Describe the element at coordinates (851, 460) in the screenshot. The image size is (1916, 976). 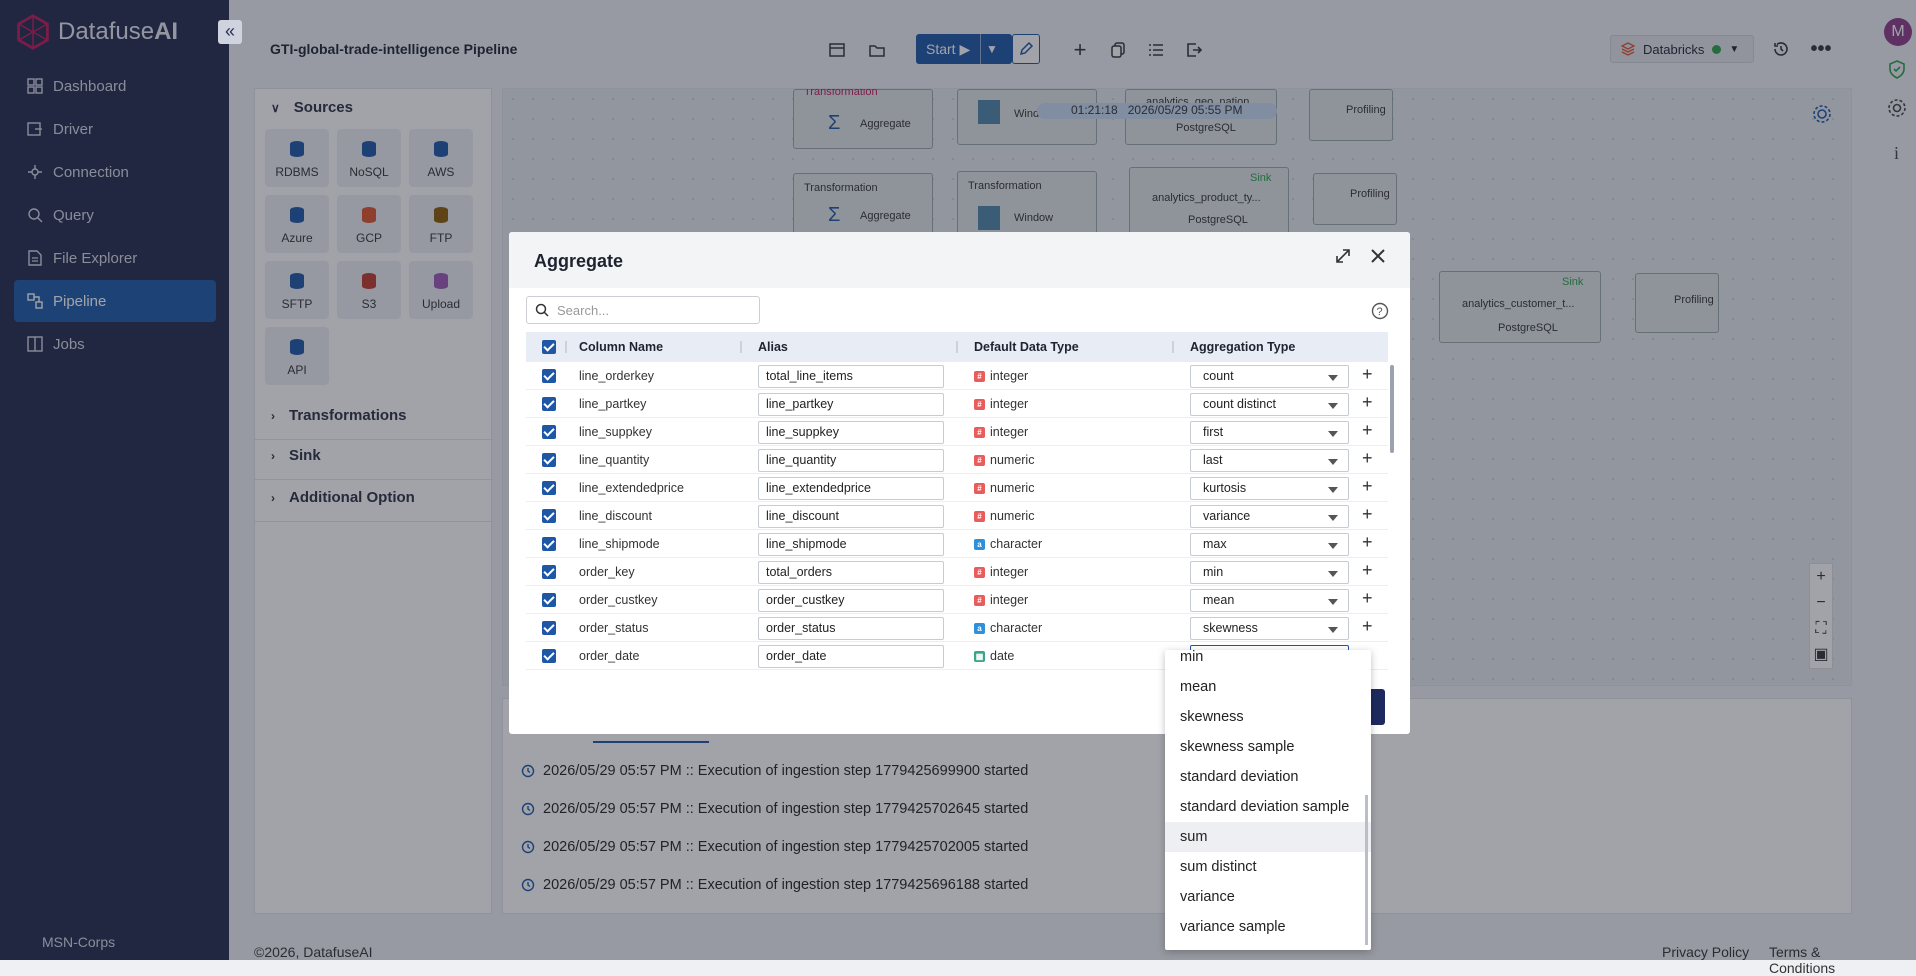
I see `alias-input: line_quantity` at that location.